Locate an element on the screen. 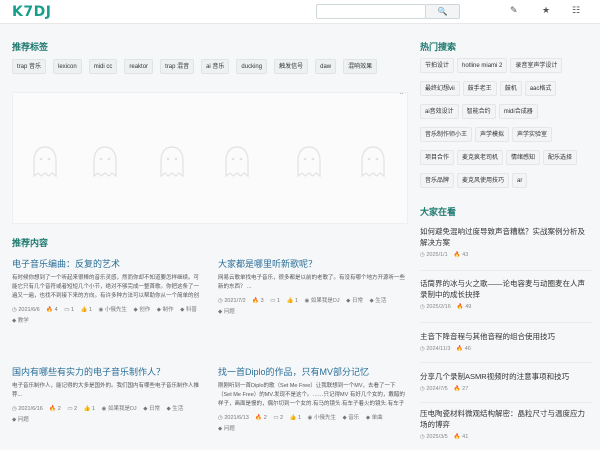 The image size is (600, 450). top-header: K7DJ 🔍 ✎ ★ ☷ is located at coordinates (300, 12).